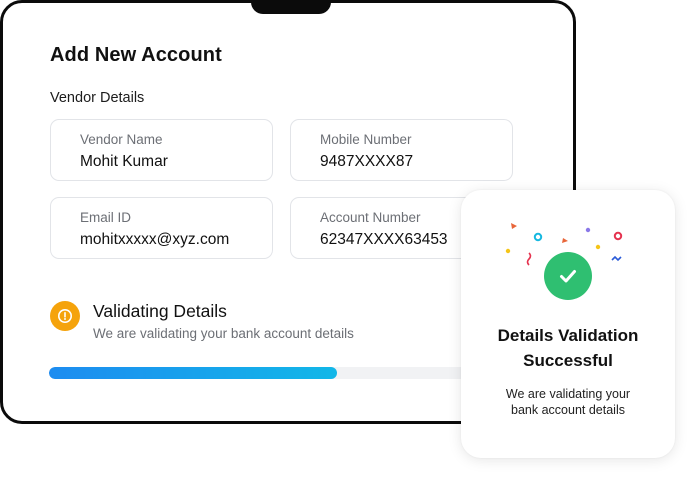 Image resolution: width=695 pixels, height=484 pixels. What do you see at coordinates (97, 98) in the screenshot?
I see `section-label: Vendor Details` at bounding box center [97, 98].